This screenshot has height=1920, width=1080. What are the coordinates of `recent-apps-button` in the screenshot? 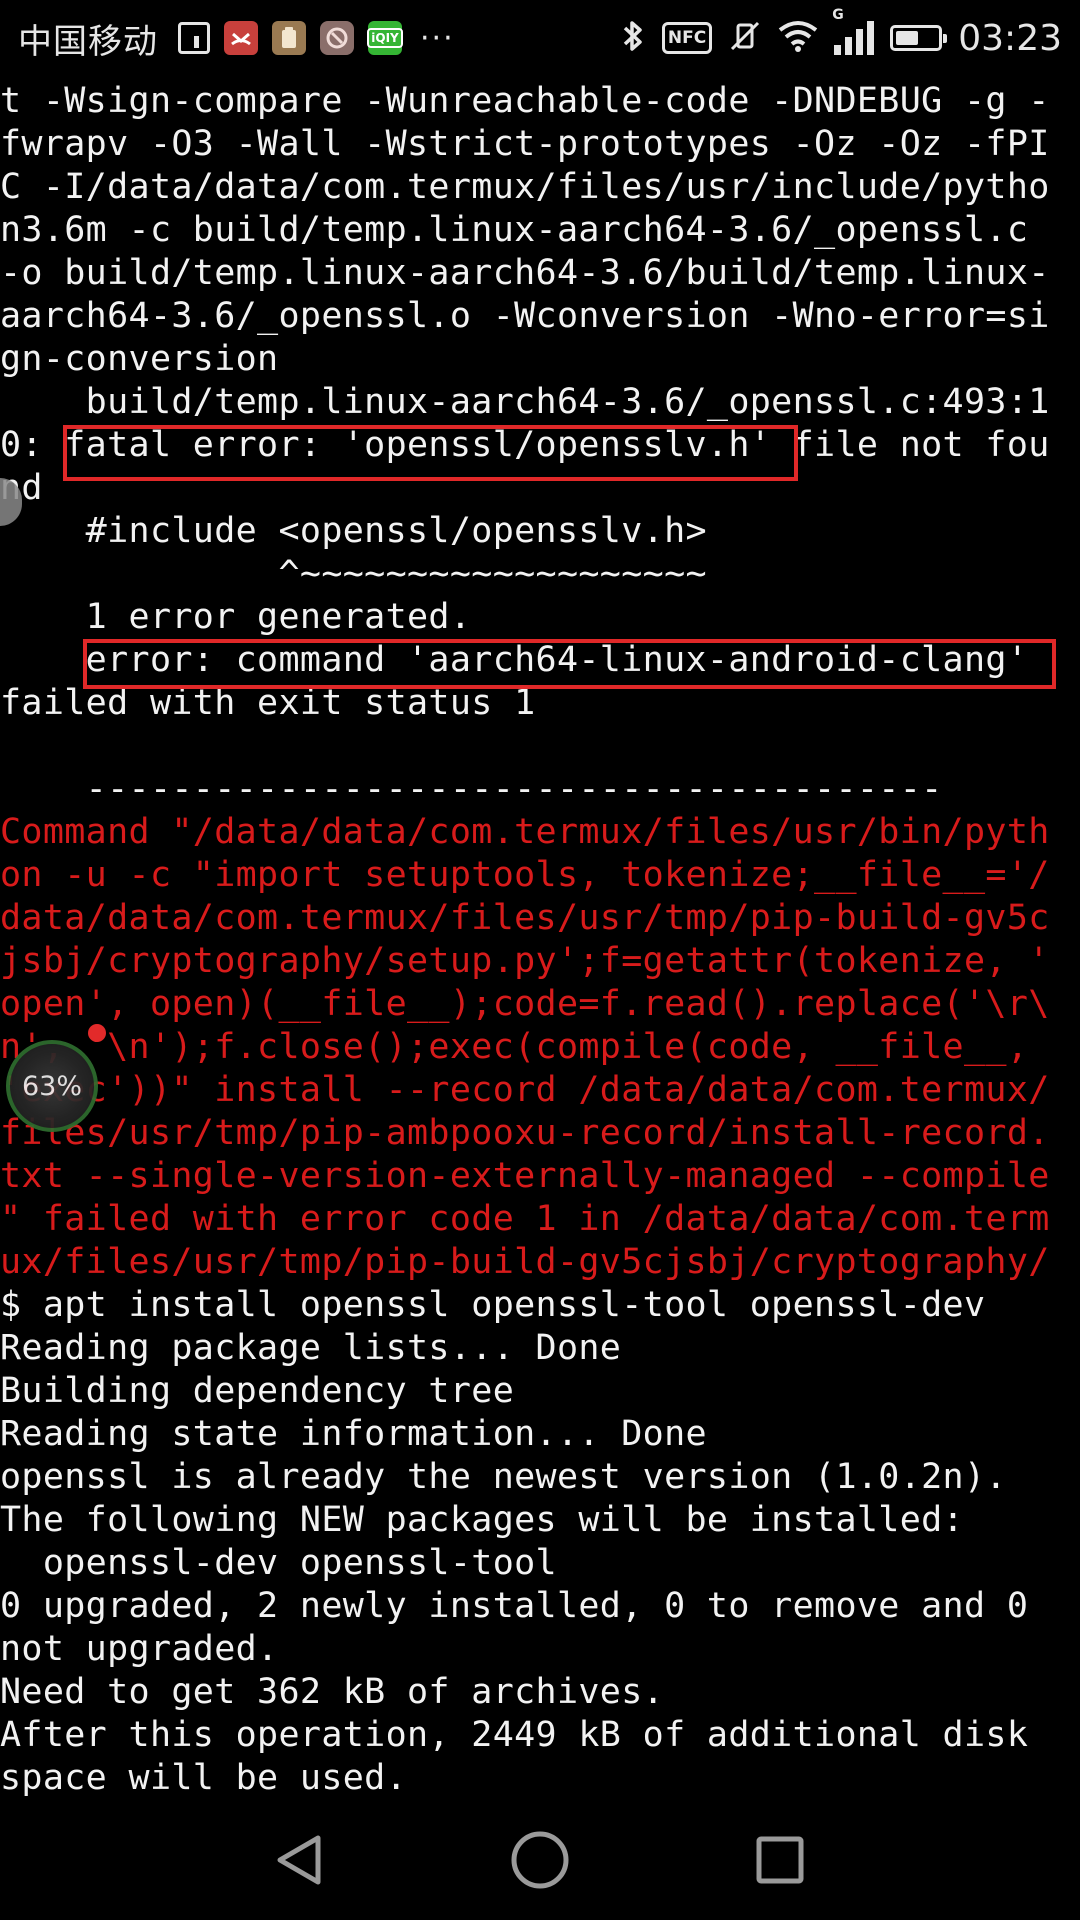 It's located at (780, 1860).